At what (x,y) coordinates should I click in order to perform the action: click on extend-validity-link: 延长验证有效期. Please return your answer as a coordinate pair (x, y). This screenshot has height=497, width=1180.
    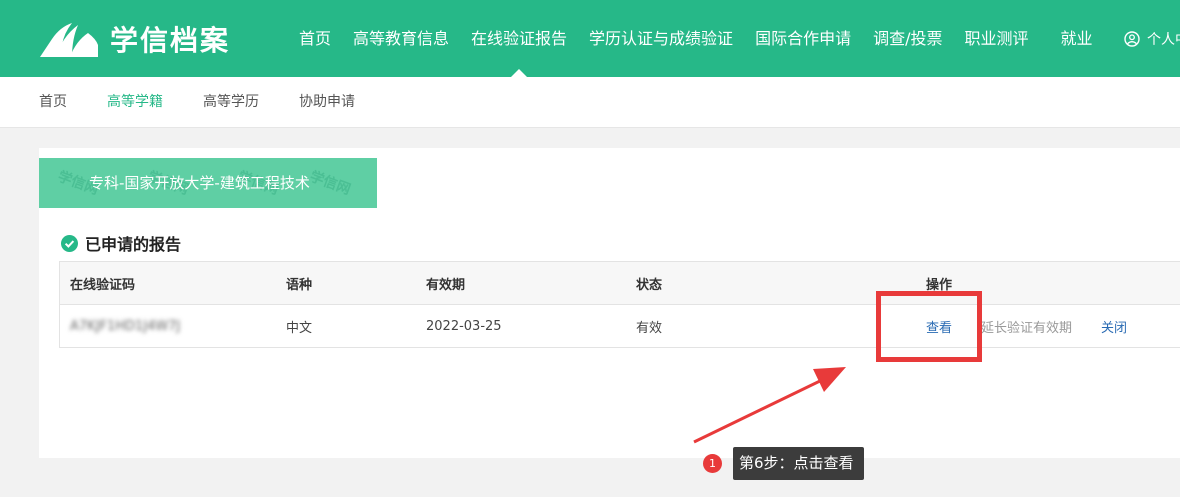
    Looking at the image, I should click on (1026, 326).